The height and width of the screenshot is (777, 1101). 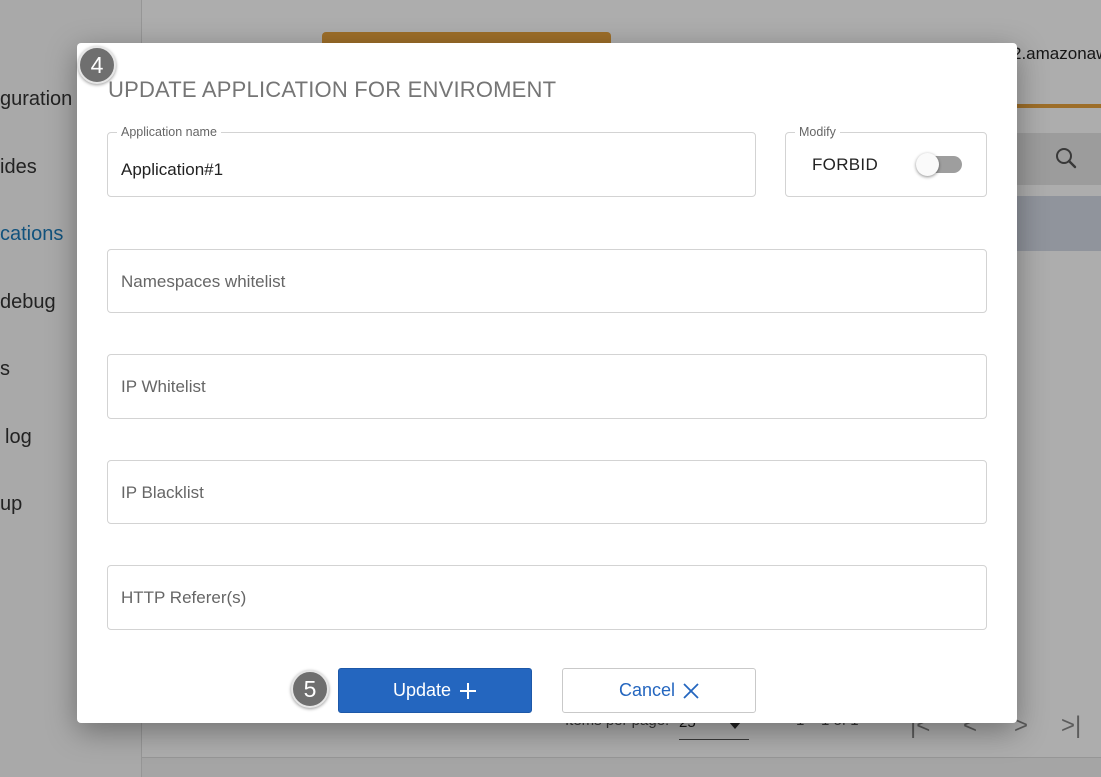 What do you see at coordinates (332, 89) in the screenshot?
I see `dialog-title: UPDATE APPLICATION FOR ENVIROMENT` at bounding box center [332, 89].